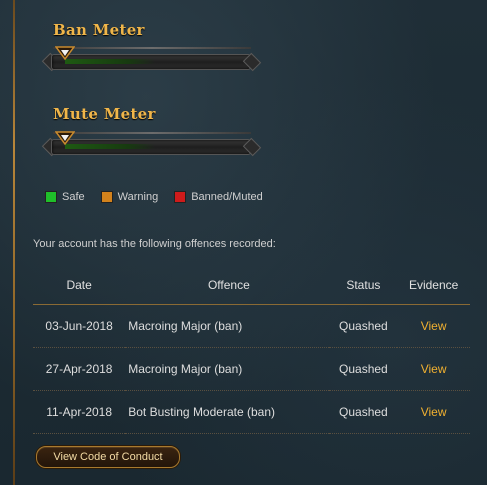 The image size is (487, 485). I want to click on legend-item-safe: Safe, so click(65, 197).